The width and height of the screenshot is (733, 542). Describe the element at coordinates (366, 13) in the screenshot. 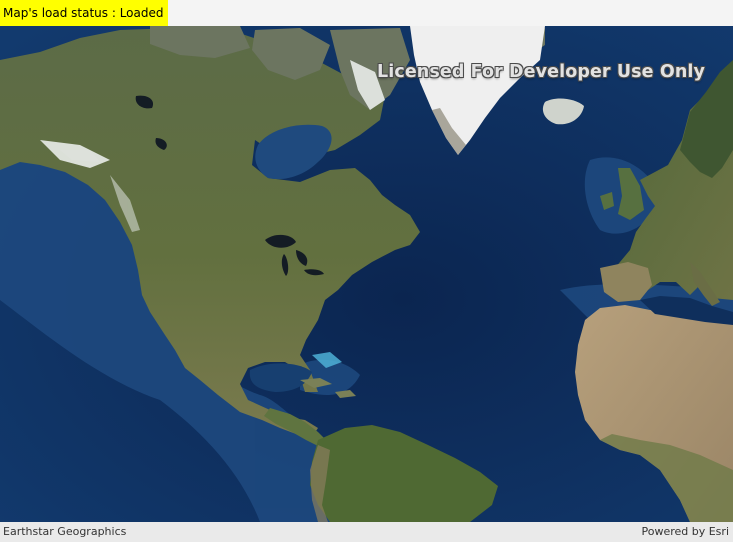

I see `top-strip: Map's load status : Loaded` at that location.